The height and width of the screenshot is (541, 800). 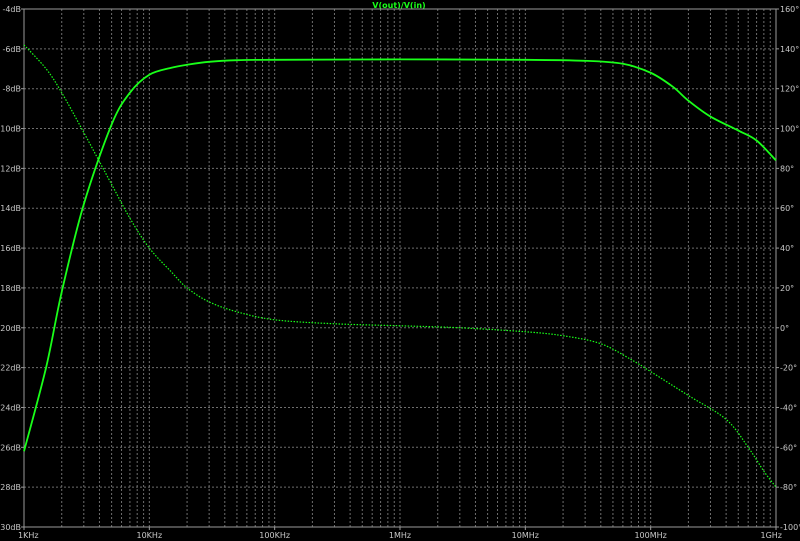 I want to click on x-tick-label: 10KHz, so click(x=150, y=535).